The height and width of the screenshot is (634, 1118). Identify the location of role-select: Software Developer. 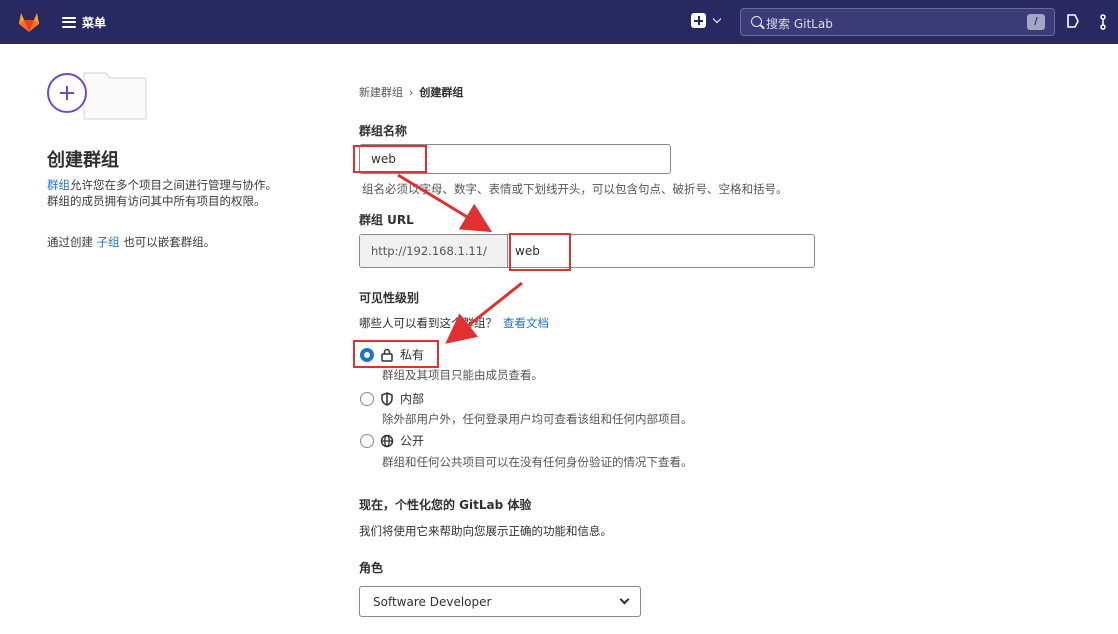
(500, 601).